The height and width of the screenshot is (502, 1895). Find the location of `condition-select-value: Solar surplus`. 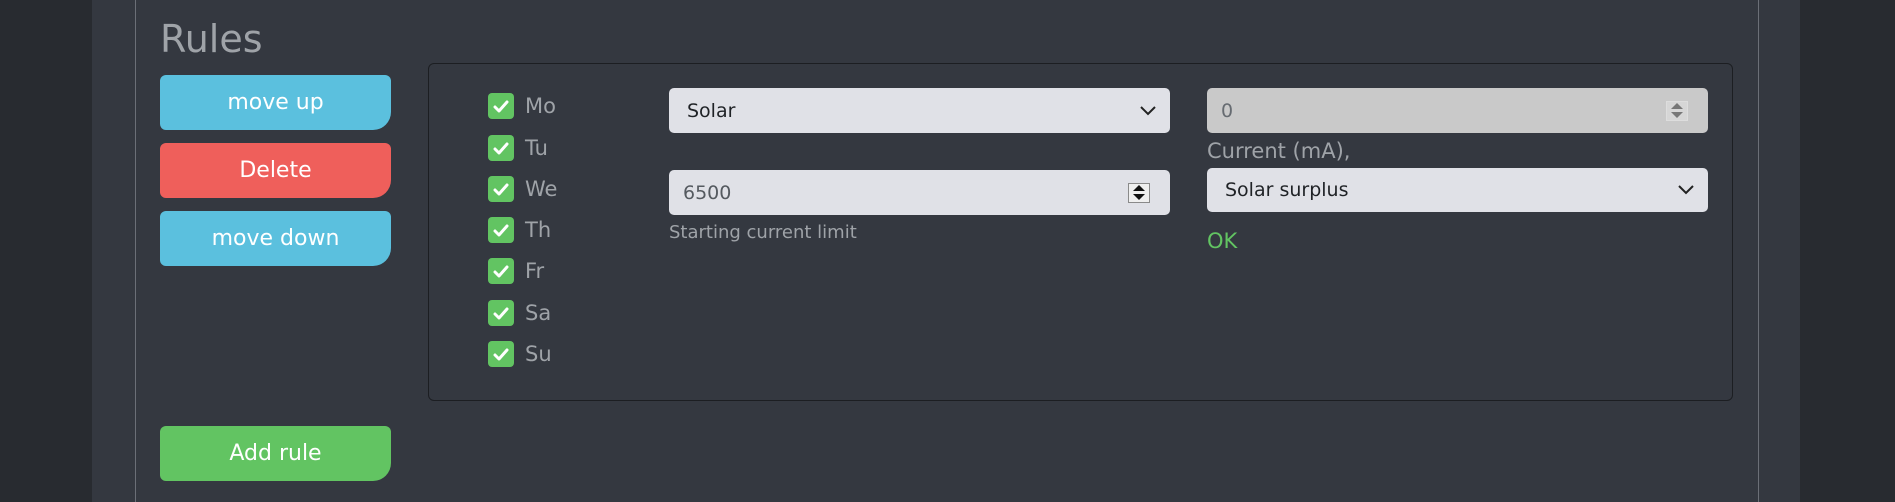

condition-select-value: Solar surplus is located at coordinates (1287, 190).